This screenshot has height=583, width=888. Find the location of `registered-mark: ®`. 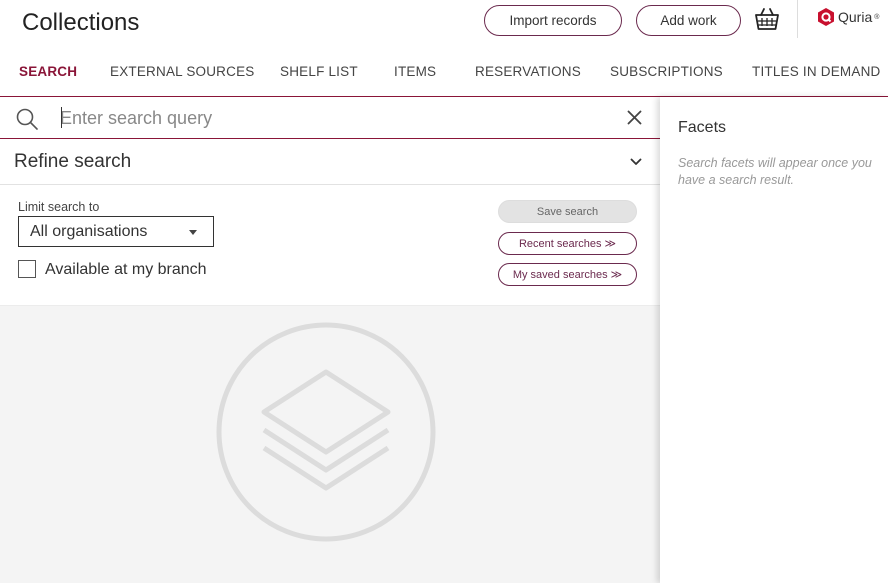

registered-mark: ® is located at coordinates (877, 17).